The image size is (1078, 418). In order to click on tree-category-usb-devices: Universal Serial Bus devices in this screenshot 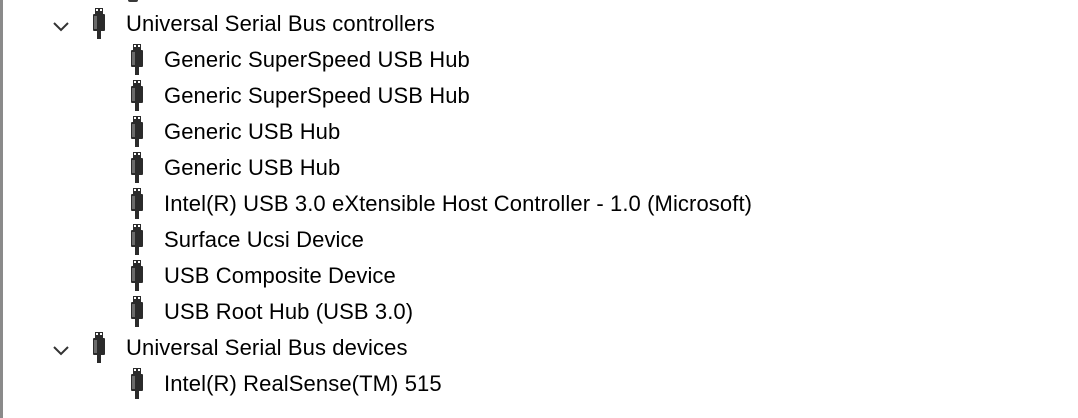, I will do `click(539, 348)`.